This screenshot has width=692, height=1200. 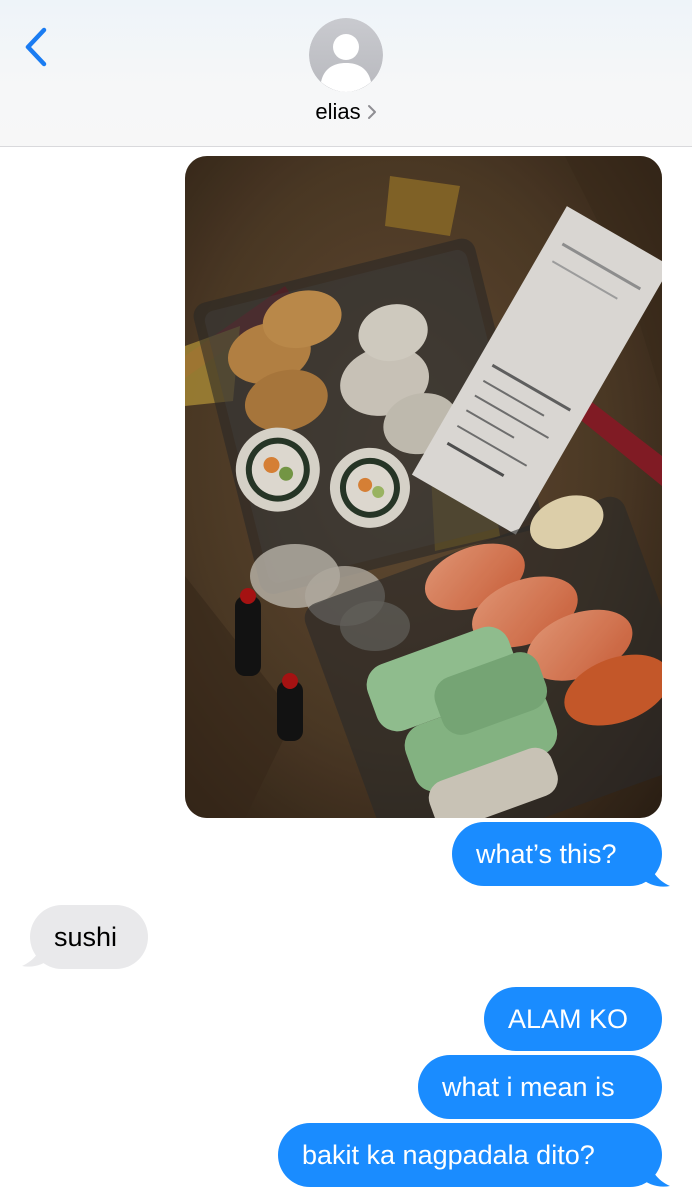 I want to click on contact-avatar, so click(x=346, y=55).